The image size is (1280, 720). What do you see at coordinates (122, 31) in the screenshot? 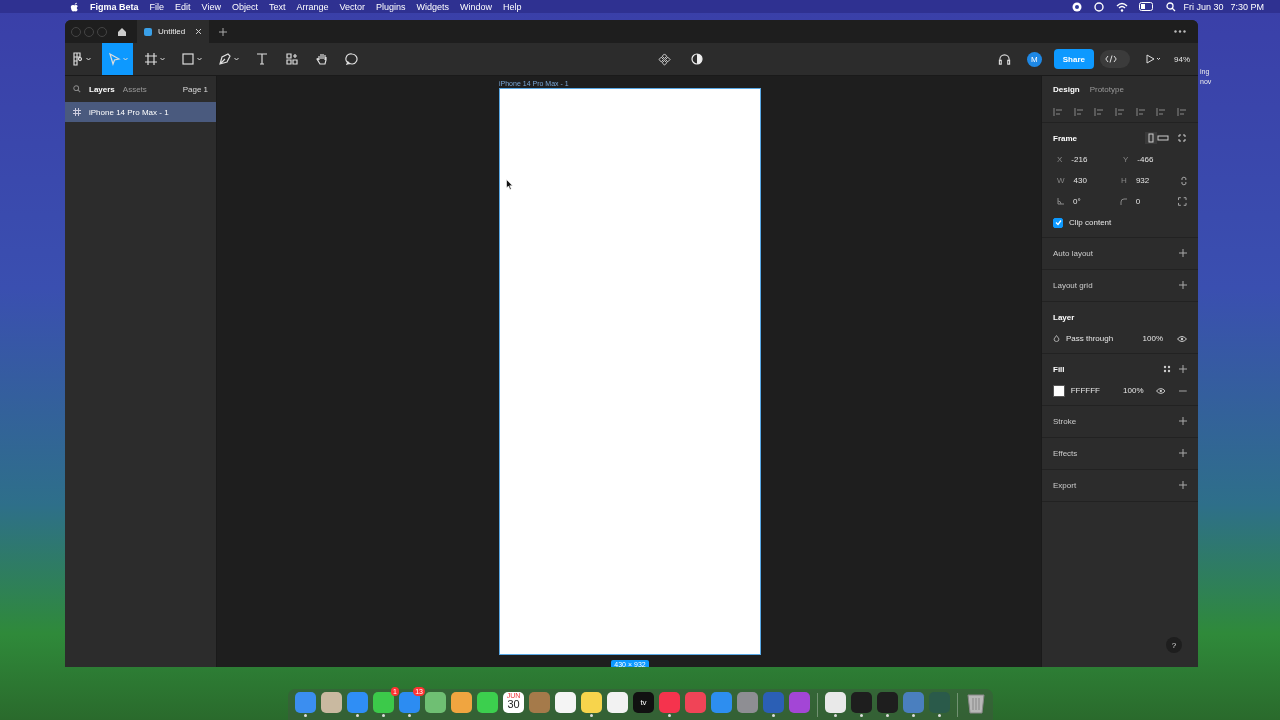
I see `home-icon` at bounding box center [122, 31].